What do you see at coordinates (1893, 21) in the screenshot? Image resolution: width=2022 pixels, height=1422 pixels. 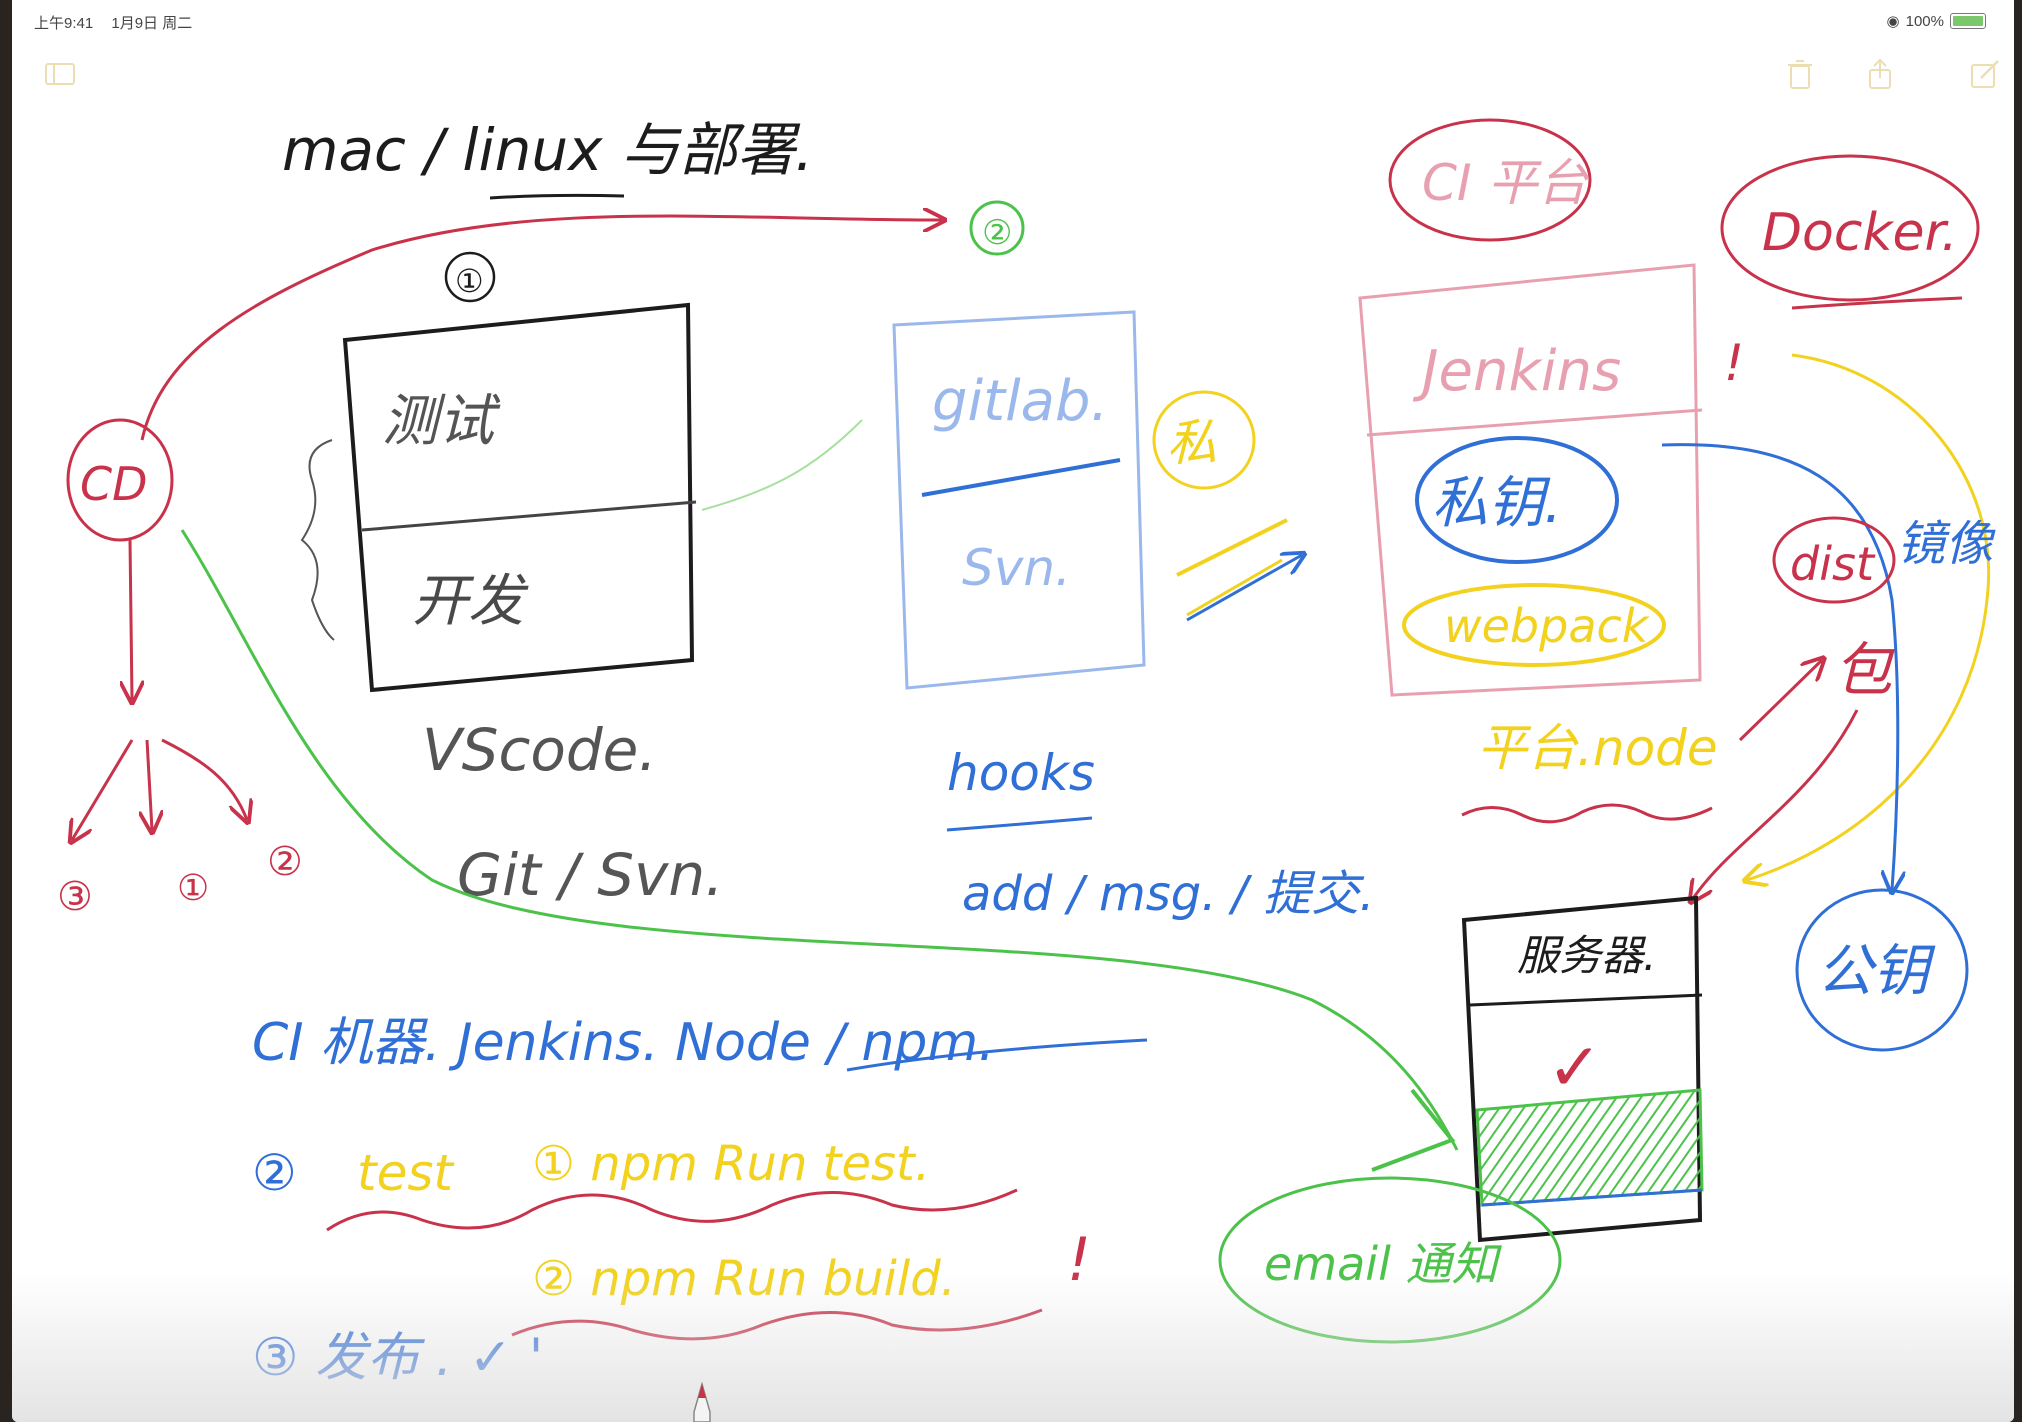 I see `wifi-icon: ◉` at bounding box center [1893, 21].